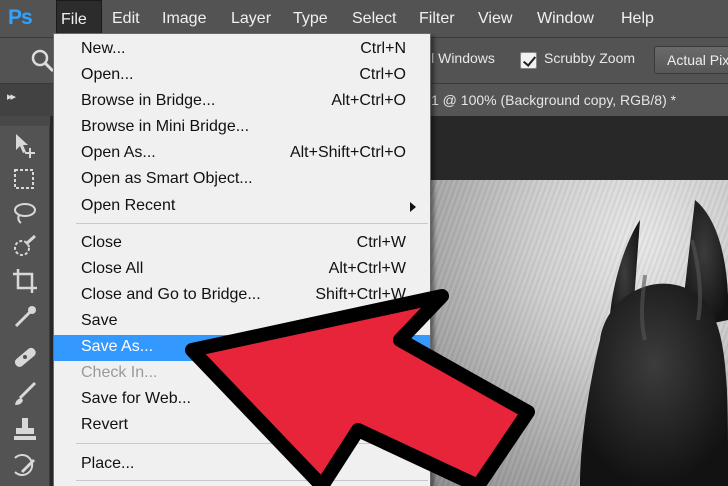  Describe the element at coordinates (347, 152) in the screenshot. I see `menu-item-shortcut: Alt+Shift+Ctrl+O` at that location.